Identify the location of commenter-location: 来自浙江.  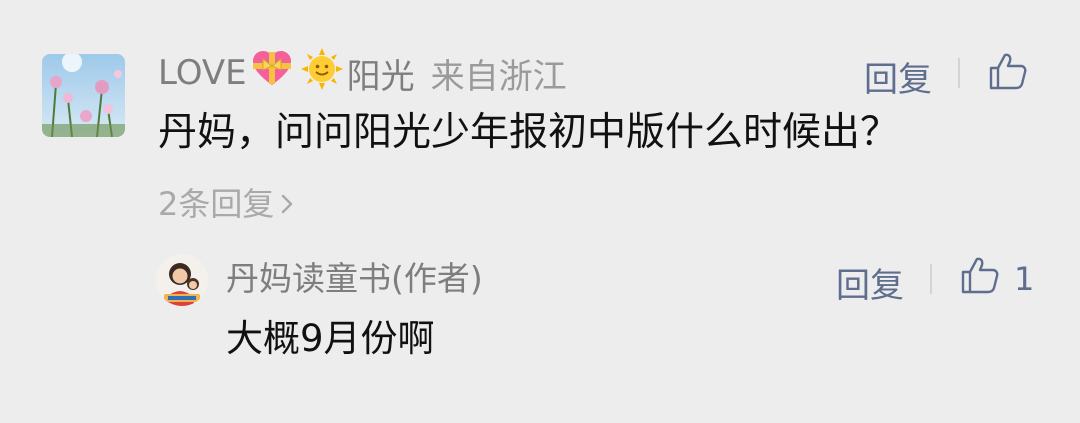
(498, 76).